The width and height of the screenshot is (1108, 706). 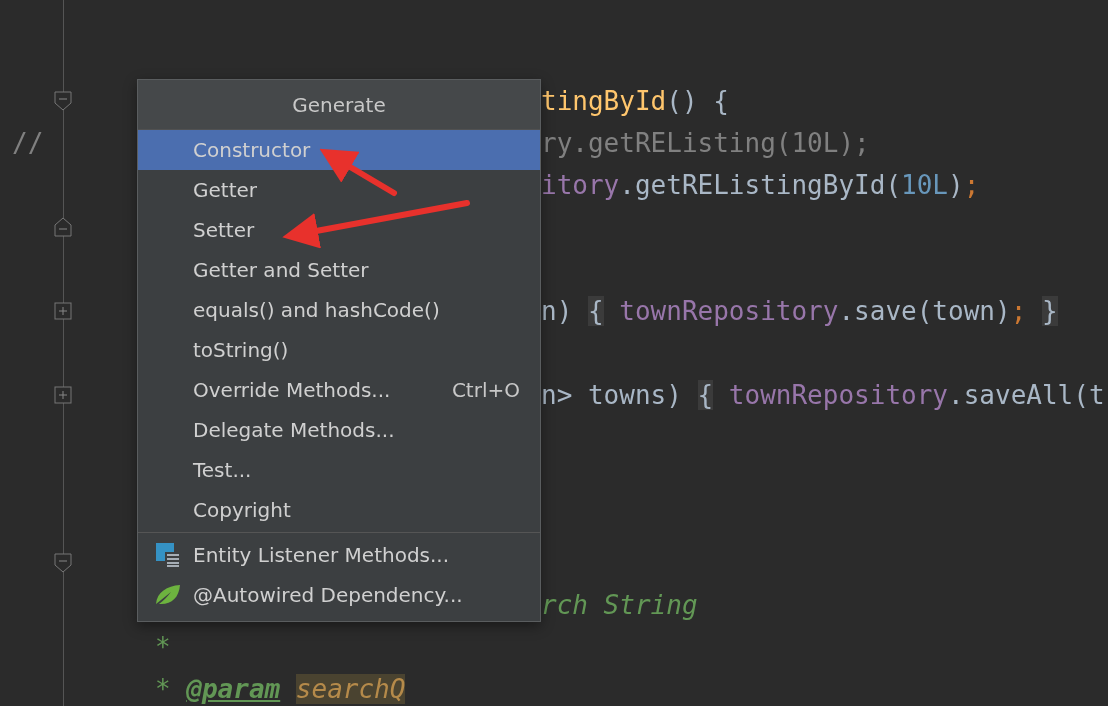 I want to click on code-line: n) { townRepository.save(town); }, so click(x=799, y=311).